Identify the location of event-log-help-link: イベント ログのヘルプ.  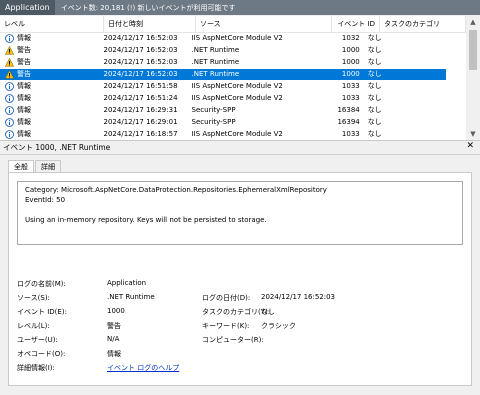
(143, 368).